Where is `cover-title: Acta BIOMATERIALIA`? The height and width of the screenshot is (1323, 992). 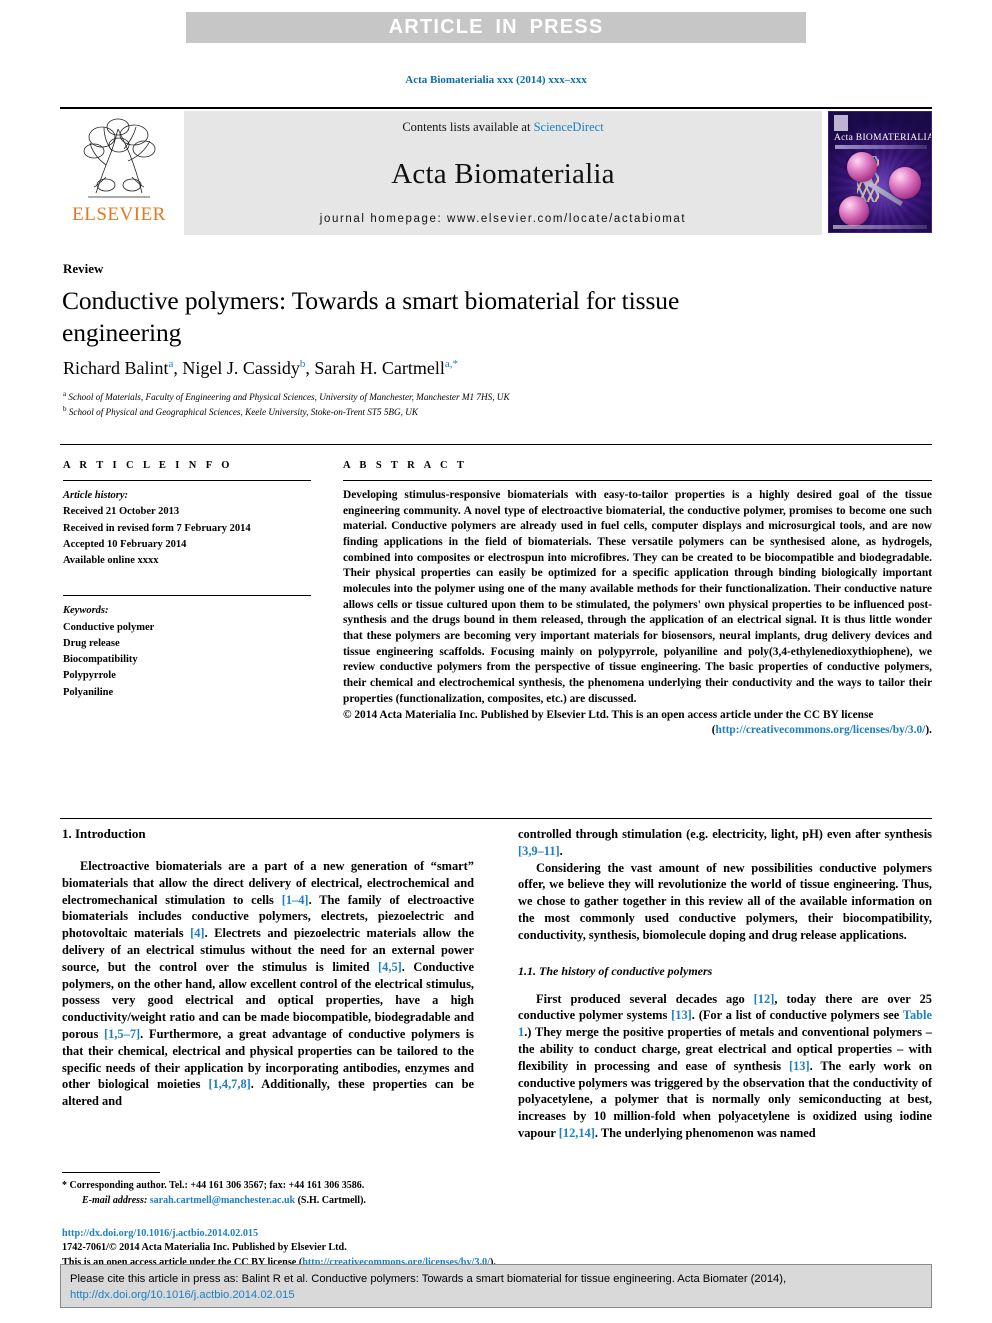
cover-title: Acta BIOMATERIALIA is located at coordinates (883, 138).